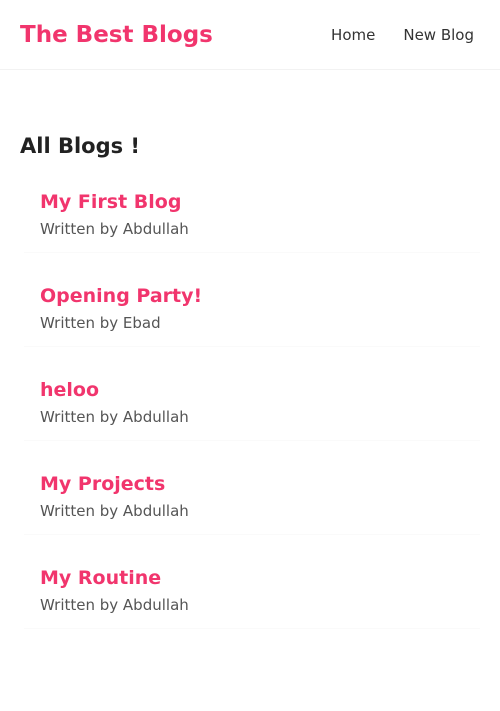  What do you see at coordinates (438, 35) in the screenshot?
I see `nav-link-new-blog: New Blog` at bounding box center [438, 35].